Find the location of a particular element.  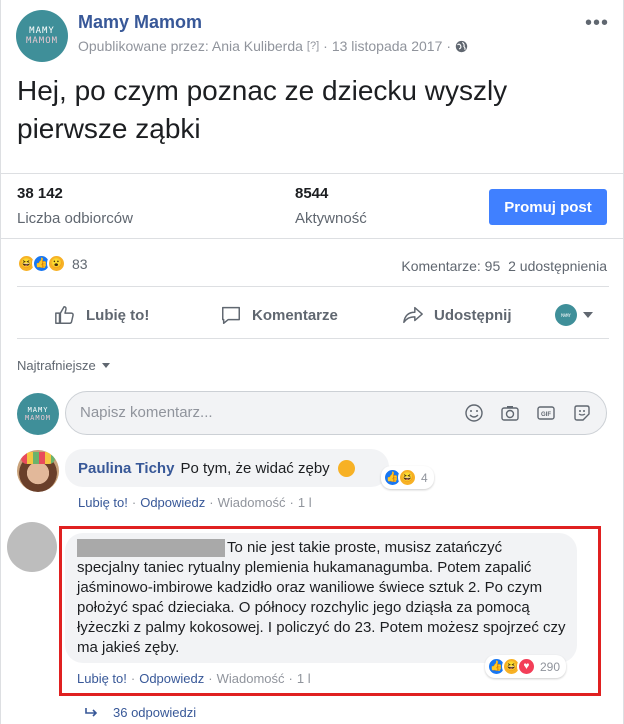

comment-actions: Lubię to! · Odpowiedz · Wiadomość · 1 l is located at coordinates (195, 502).